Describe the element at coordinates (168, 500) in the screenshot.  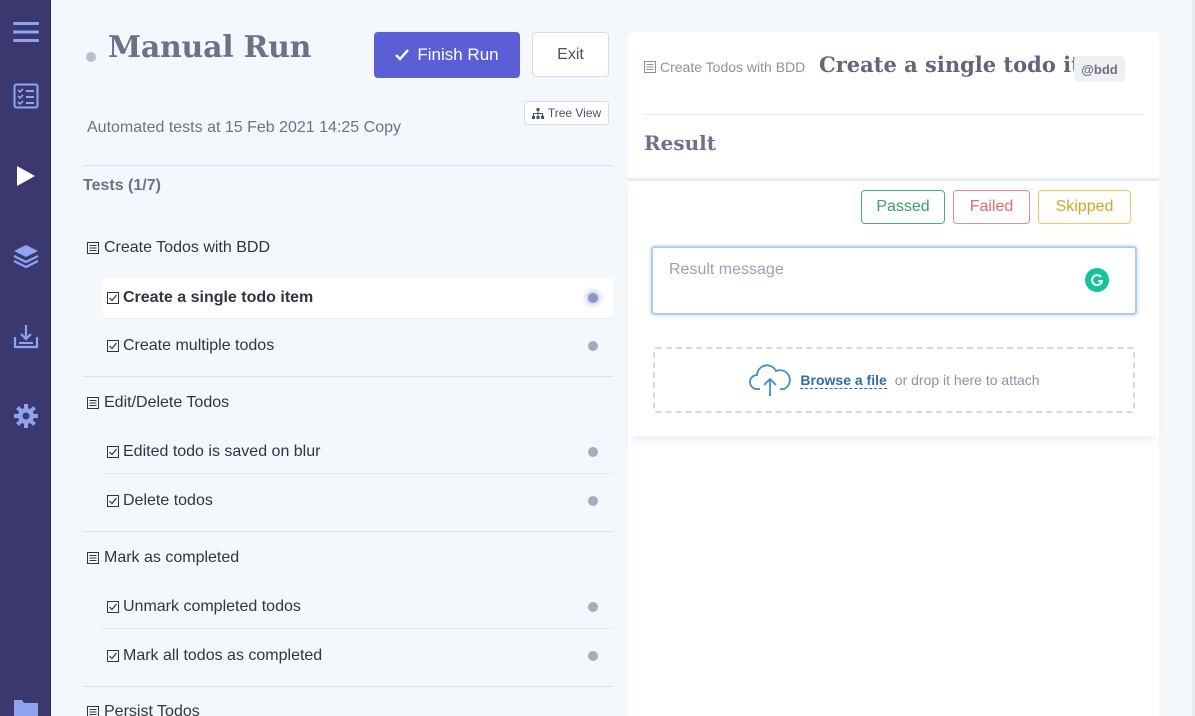
I see `test-label: Delete todos` at that location.